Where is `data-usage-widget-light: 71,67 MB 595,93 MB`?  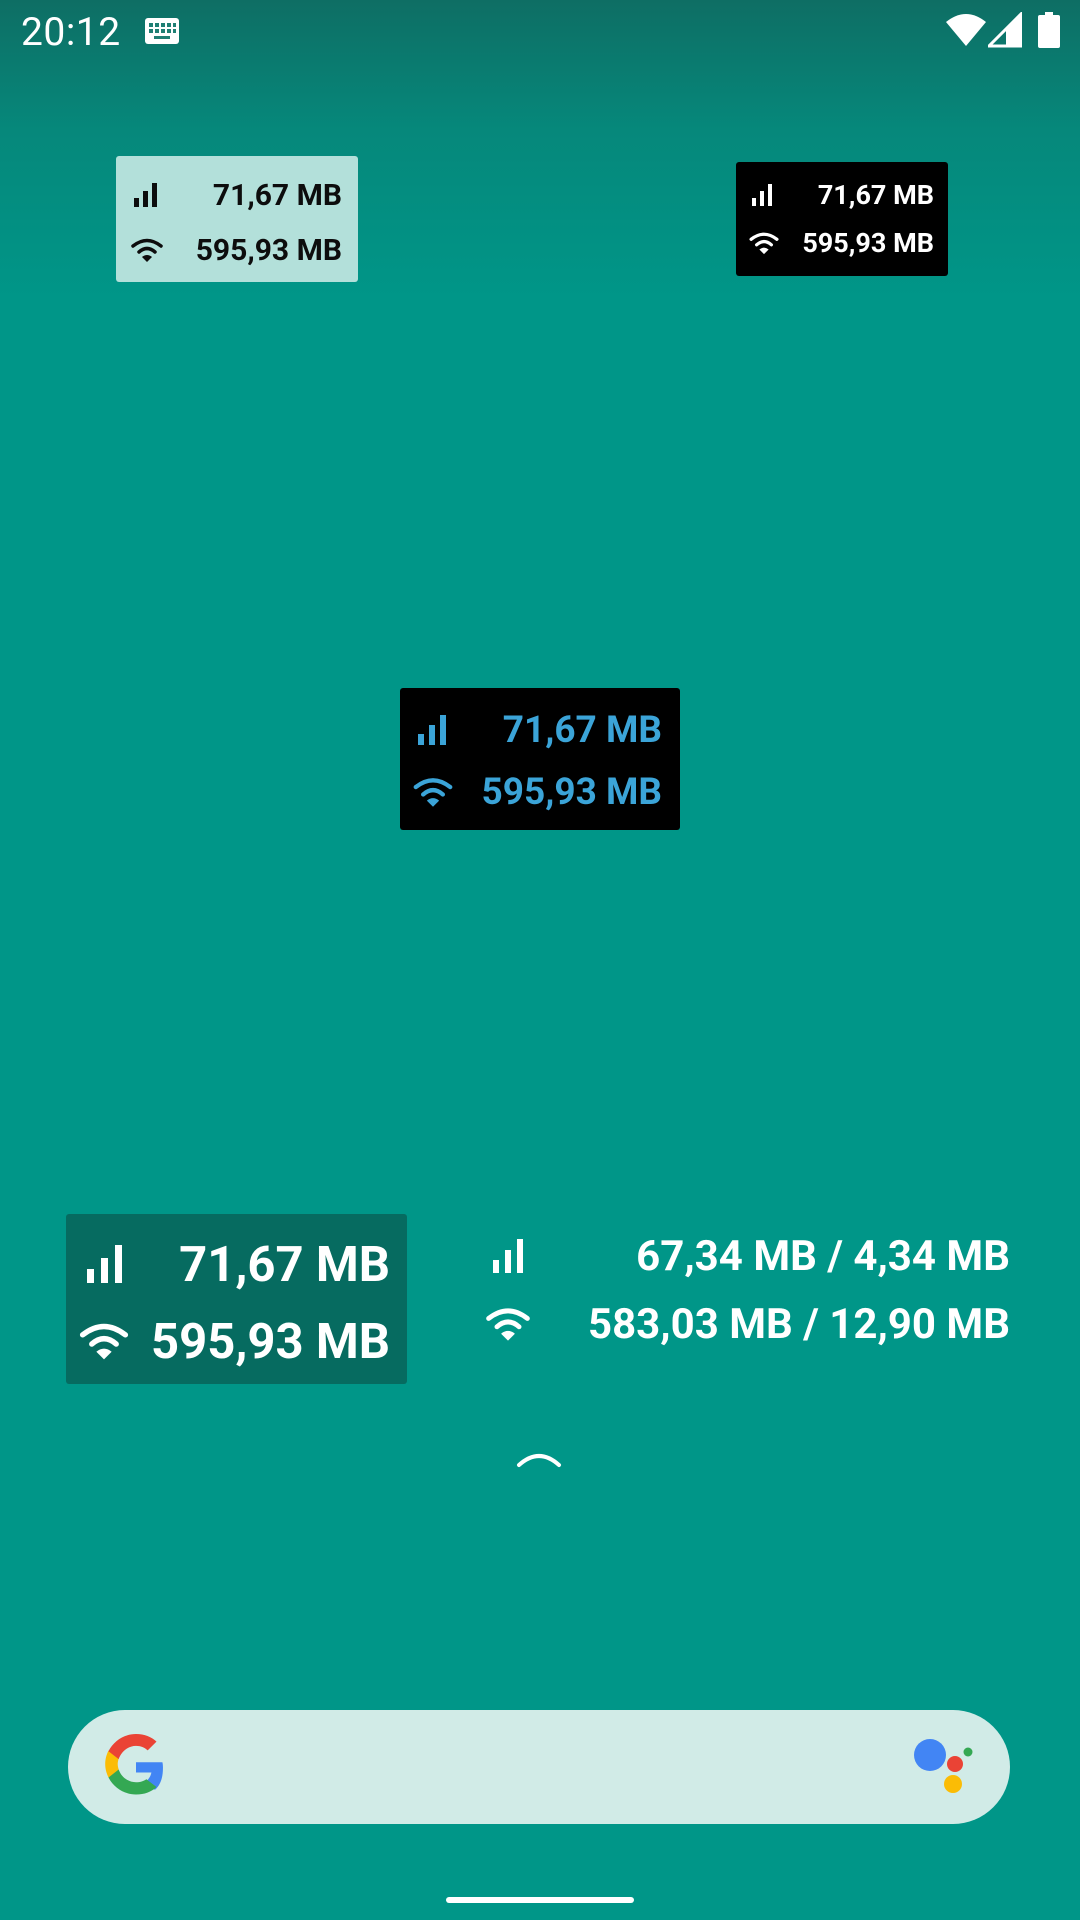 data-usage-widget-light: 71,67 MB 595,93 MB is located at coordinates (237, 219).